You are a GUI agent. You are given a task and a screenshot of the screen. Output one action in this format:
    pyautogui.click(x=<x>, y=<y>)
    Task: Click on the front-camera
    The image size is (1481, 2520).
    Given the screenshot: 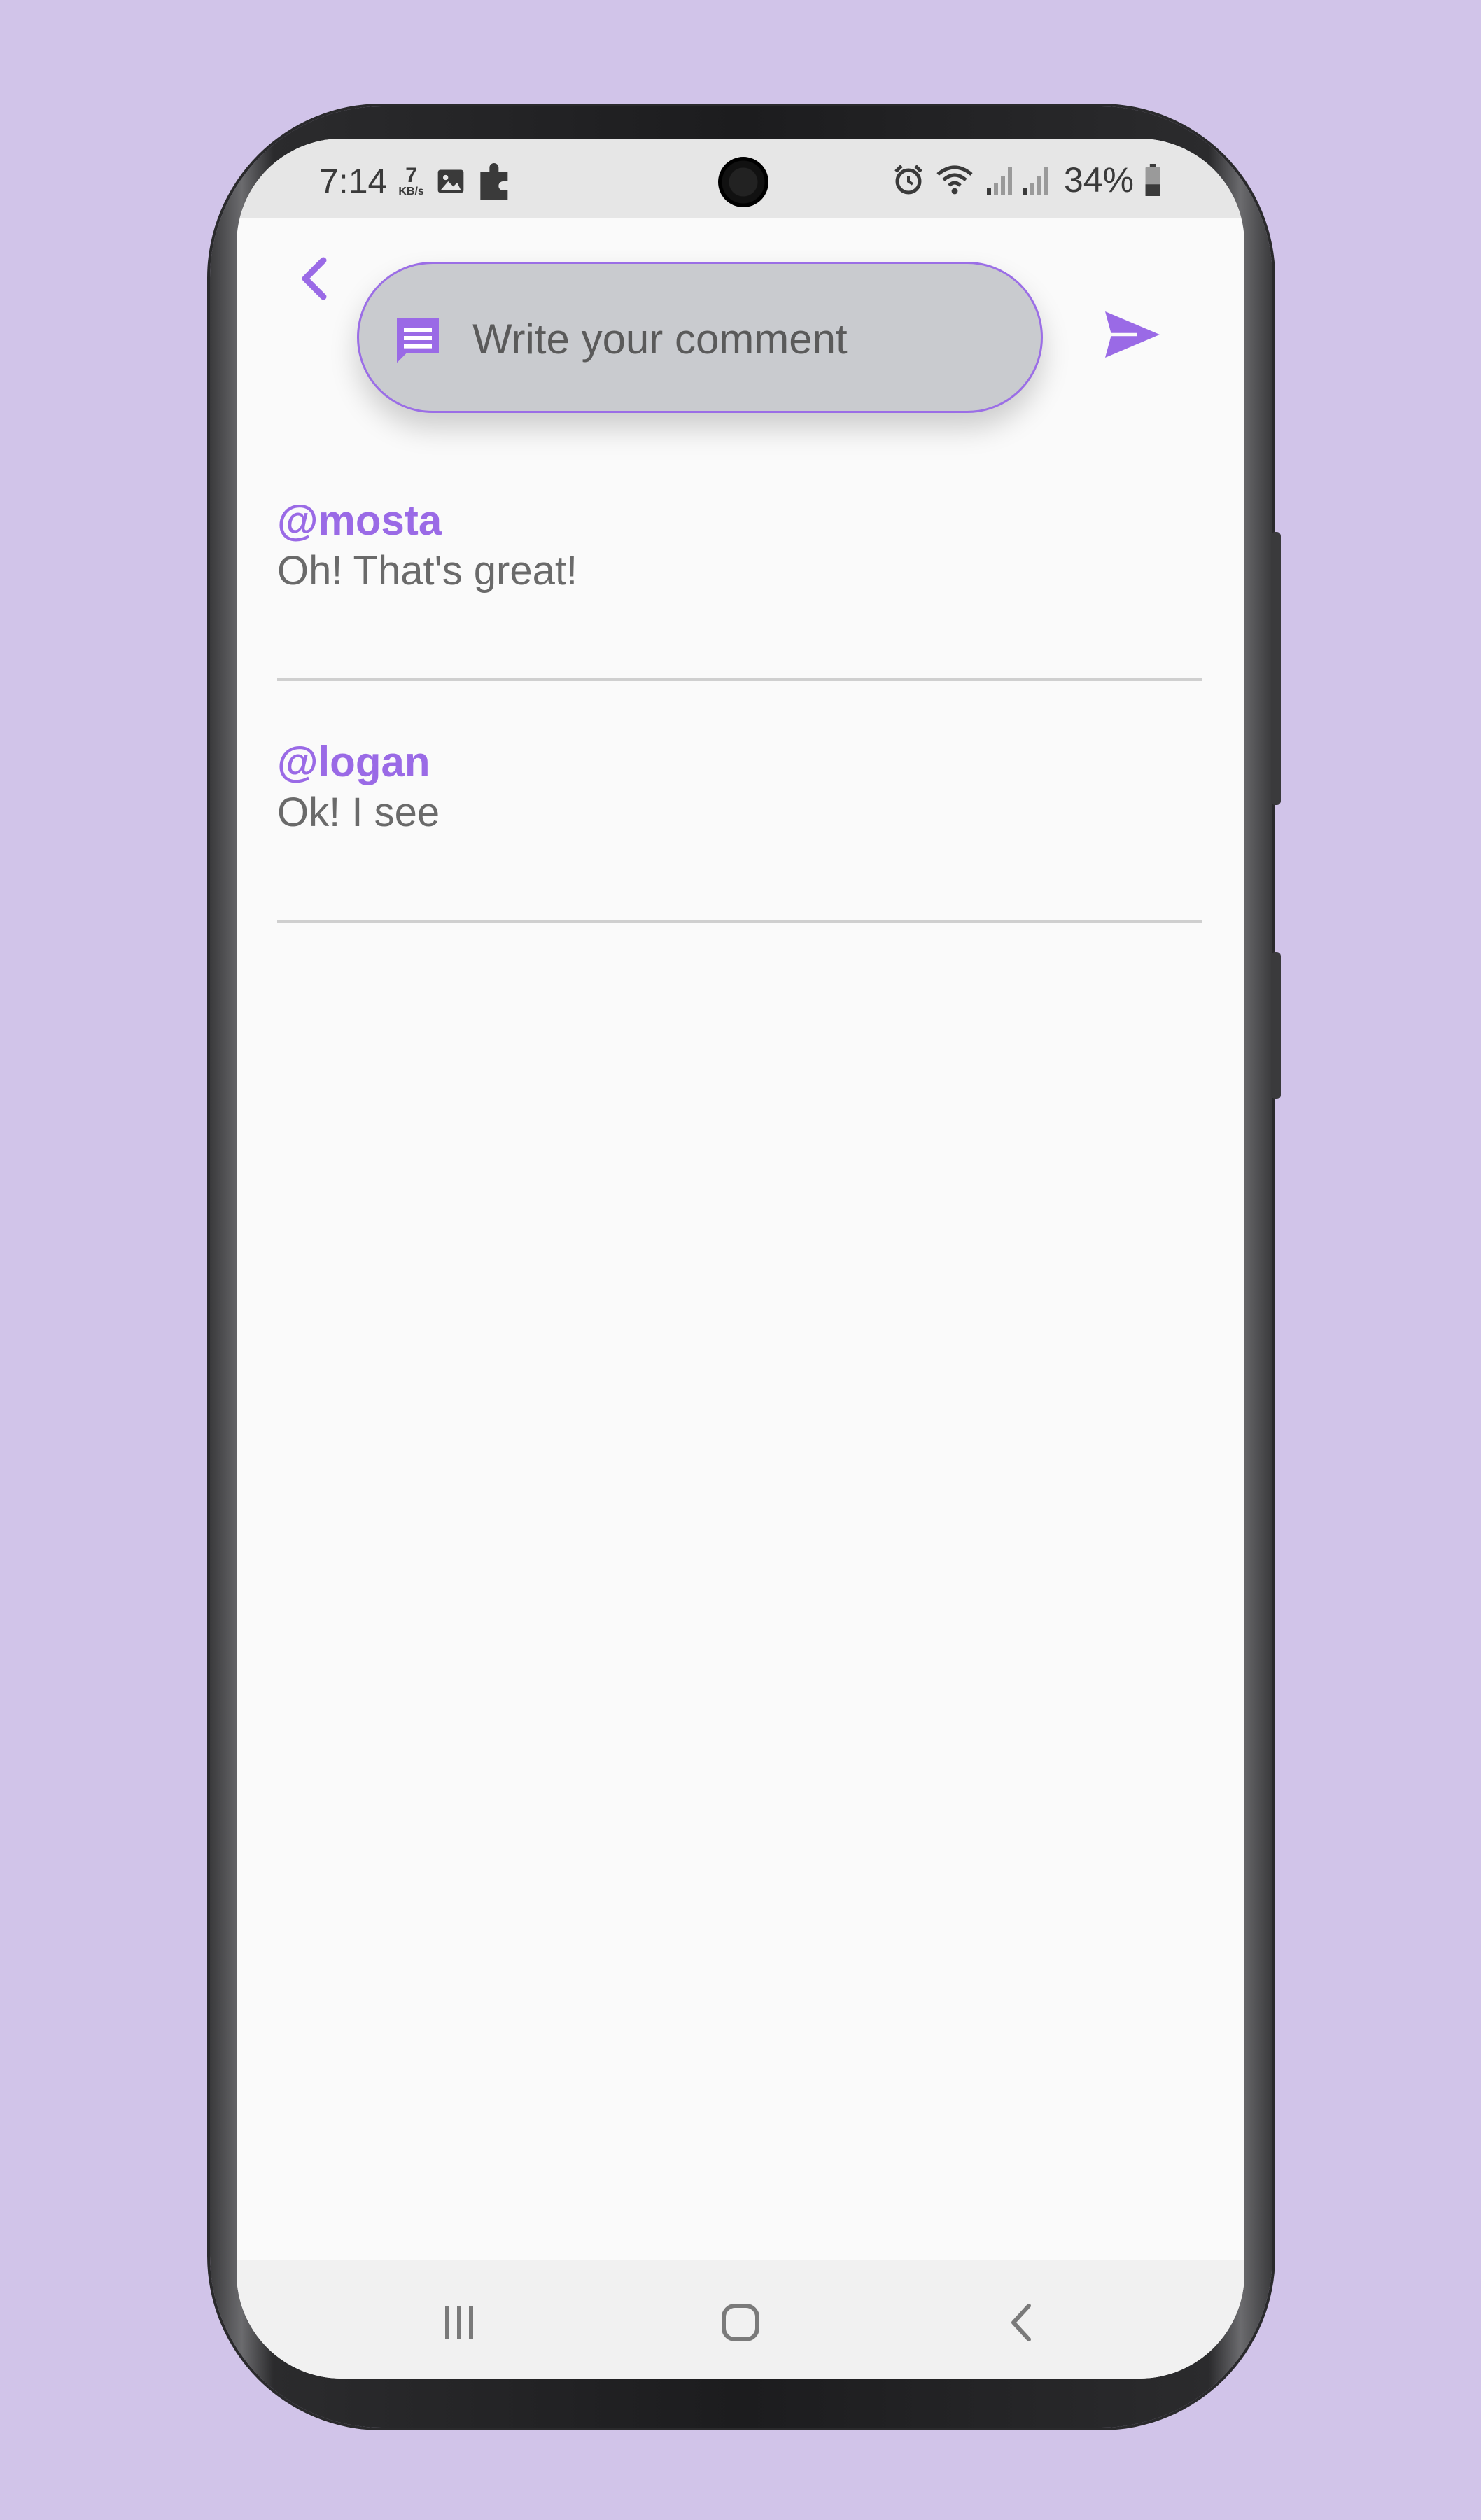 What is the action you would take?
    pyautogui.click(x=743, y=182)
    